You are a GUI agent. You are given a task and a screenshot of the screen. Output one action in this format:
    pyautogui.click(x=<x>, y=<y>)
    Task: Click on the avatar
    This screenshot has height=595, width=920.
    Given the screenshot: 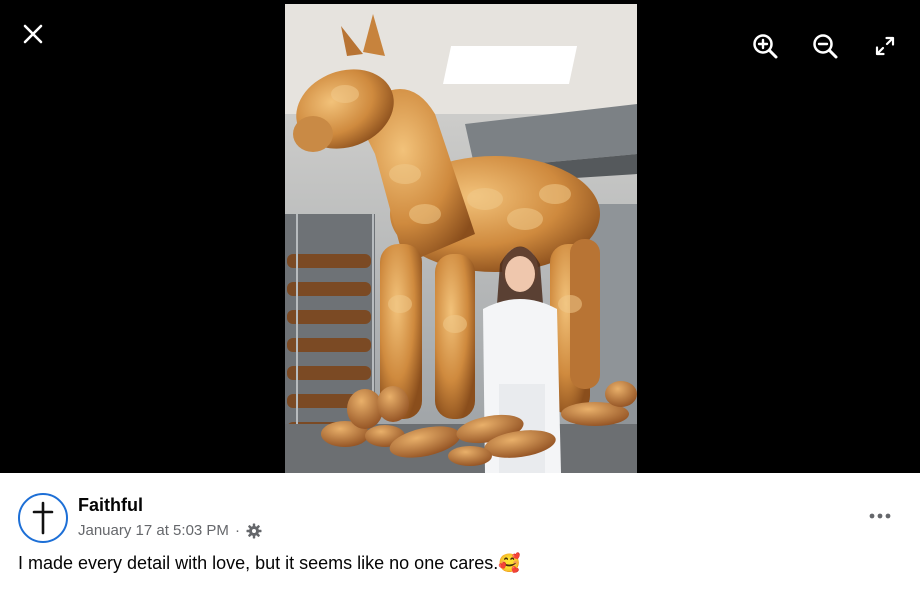 What is the action you would take?
    pyautogui.click(x=43, y=518)
    